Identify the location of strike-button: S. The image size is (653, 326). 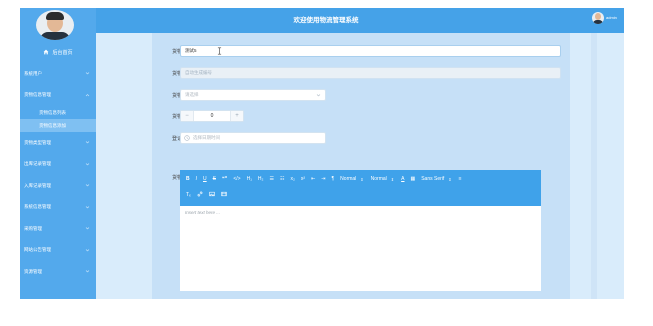
(214, 179).